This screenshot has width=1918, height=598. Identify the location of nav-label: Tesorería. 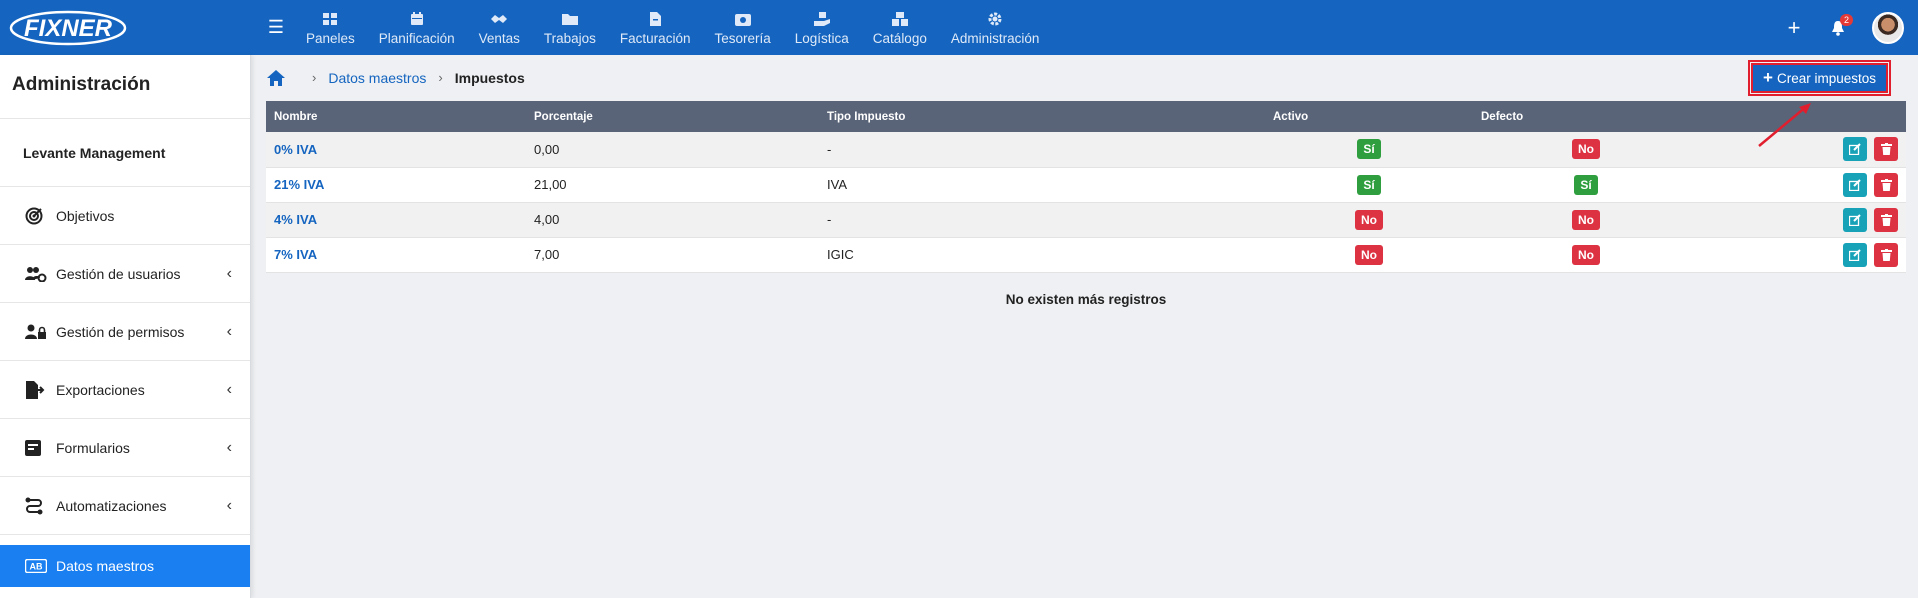
(742, 38).